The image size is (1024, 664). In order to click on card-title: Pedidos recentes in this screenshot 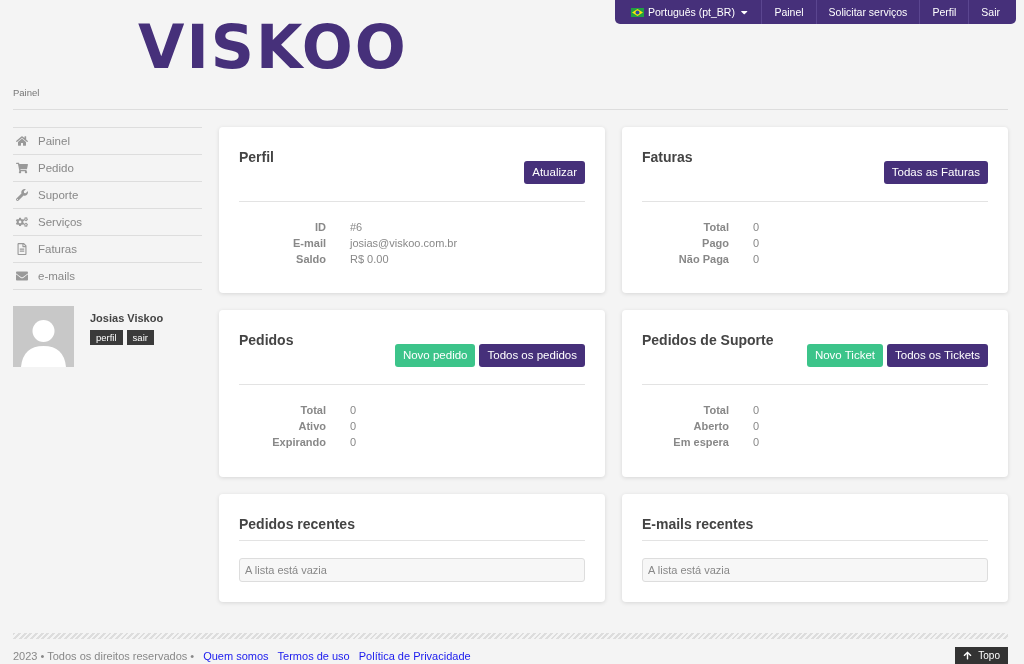, I will do `click(297, 523)`.